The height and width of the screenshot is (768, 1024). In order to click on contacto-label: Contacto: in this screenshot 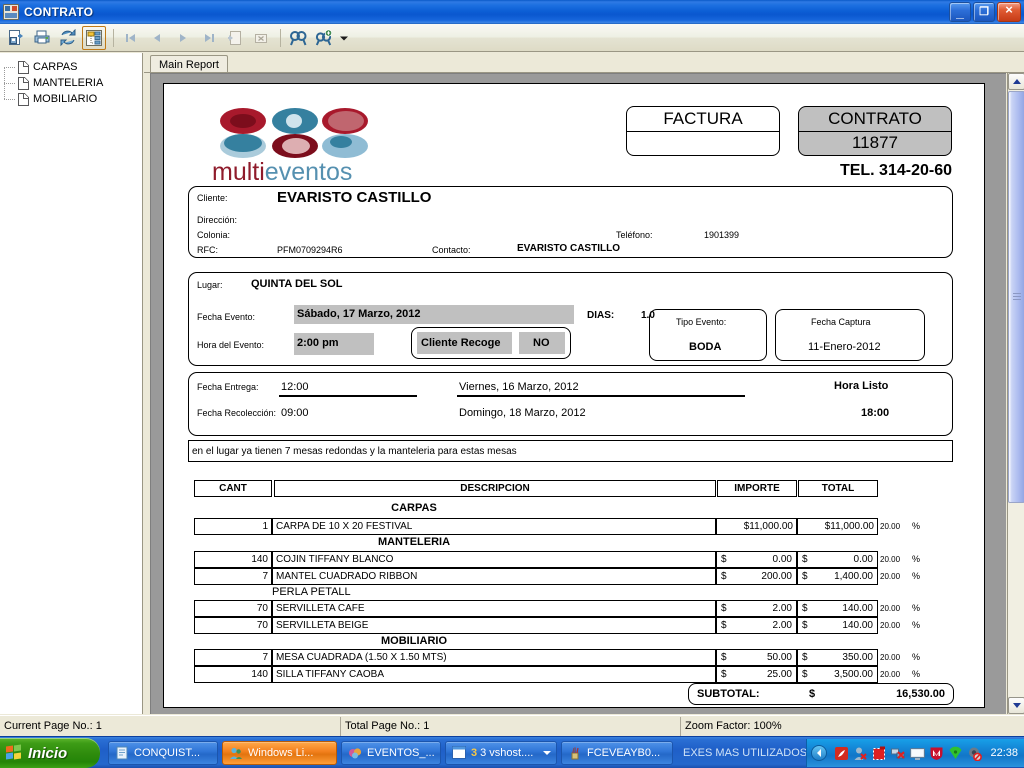, I will do `click(451, 250)`.